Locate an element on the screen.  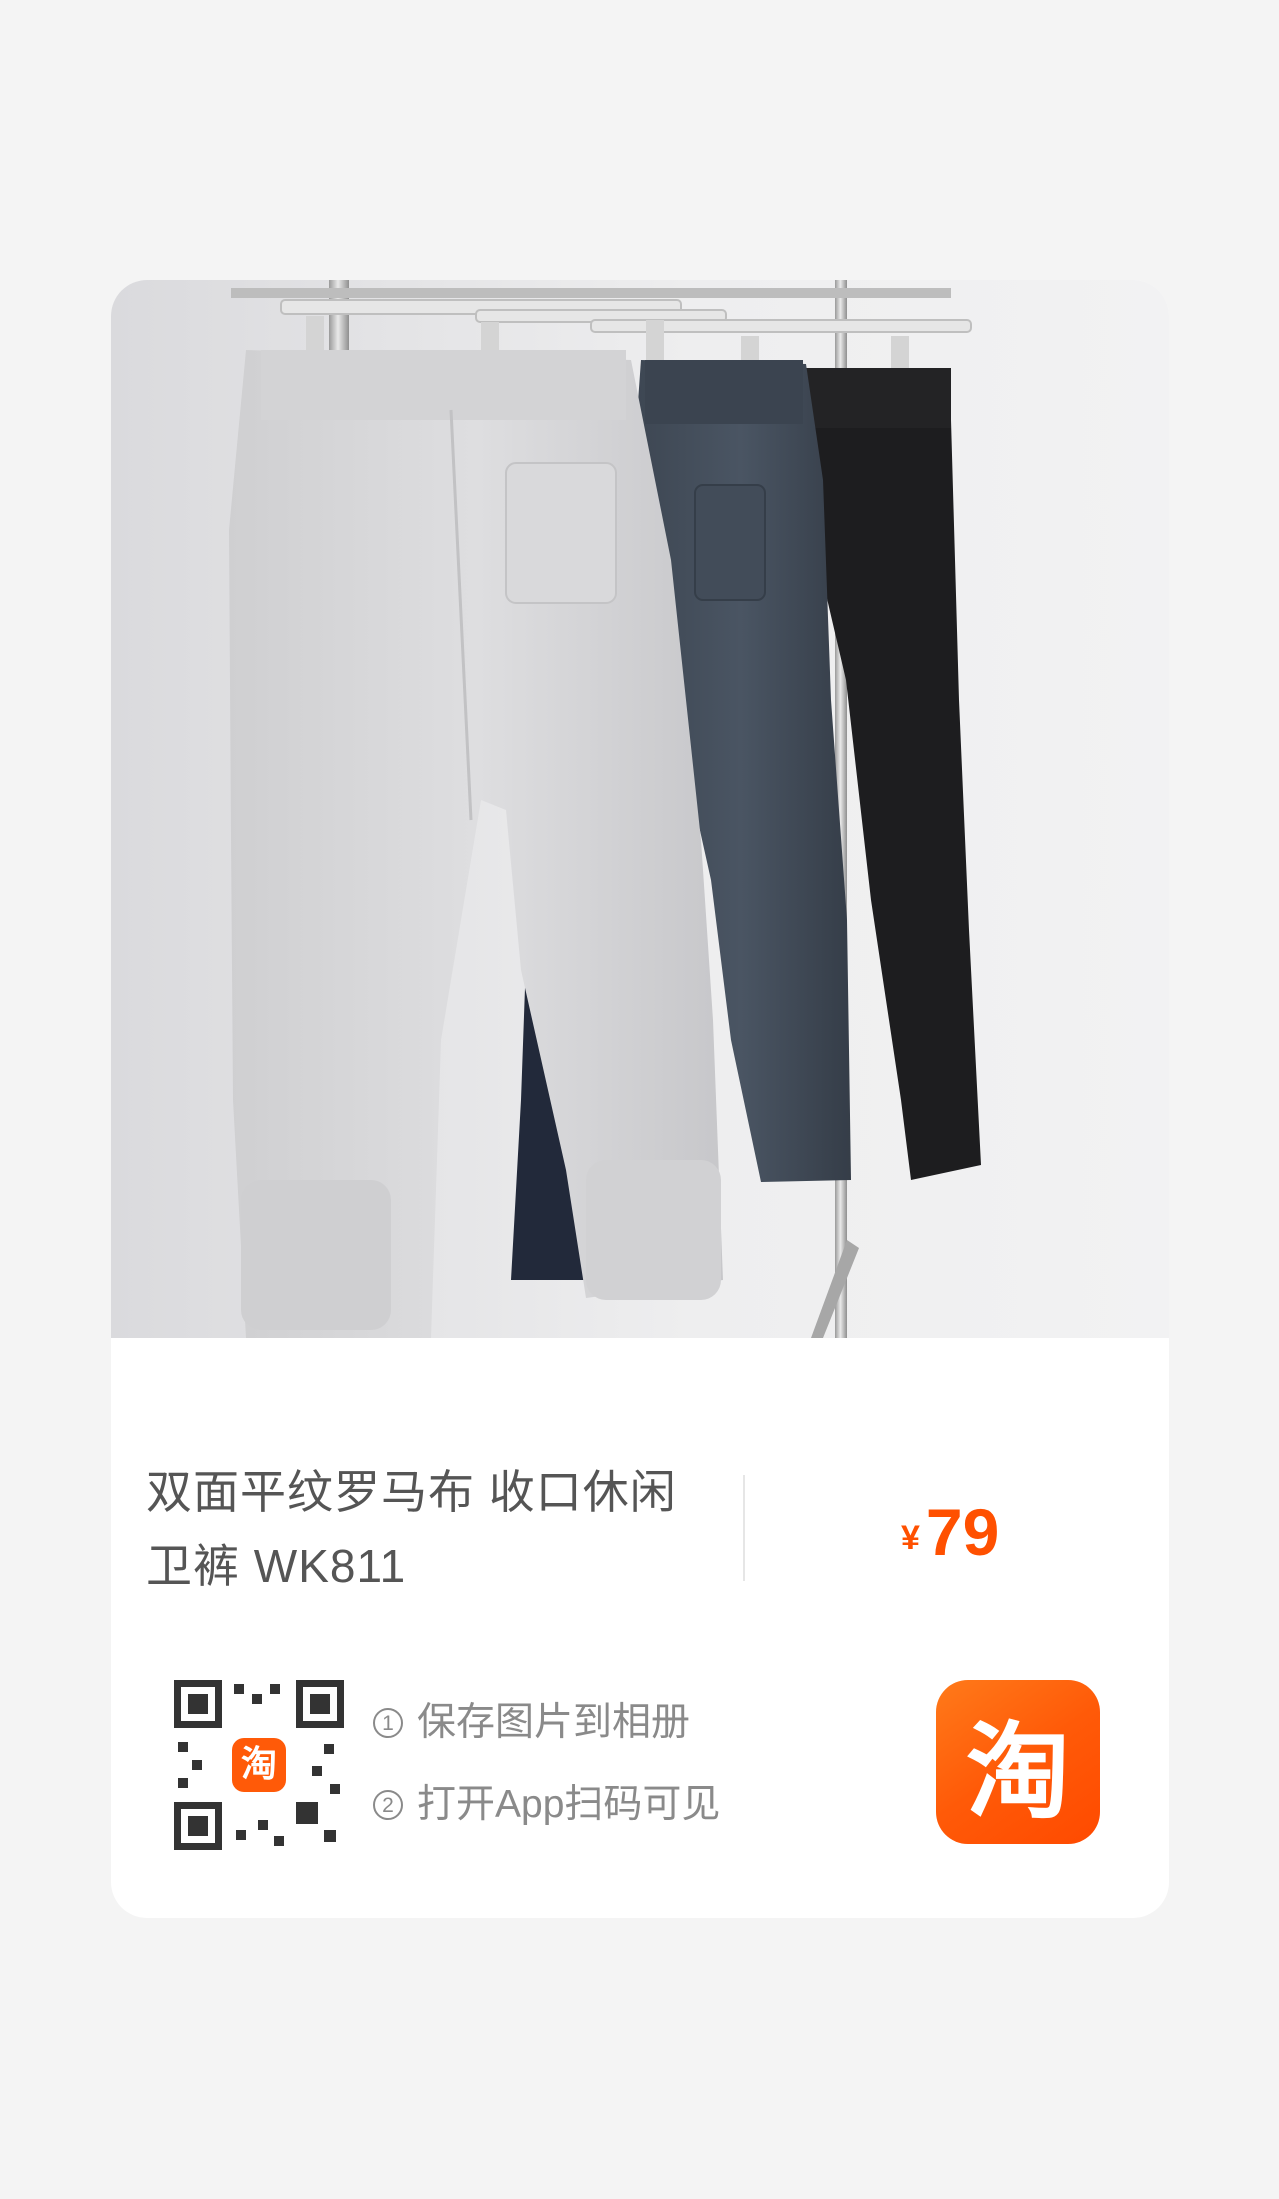
product-title: 双面平纹罗马布 收口休闲卫裤 WK811 is located at coordinates (411, 1529).